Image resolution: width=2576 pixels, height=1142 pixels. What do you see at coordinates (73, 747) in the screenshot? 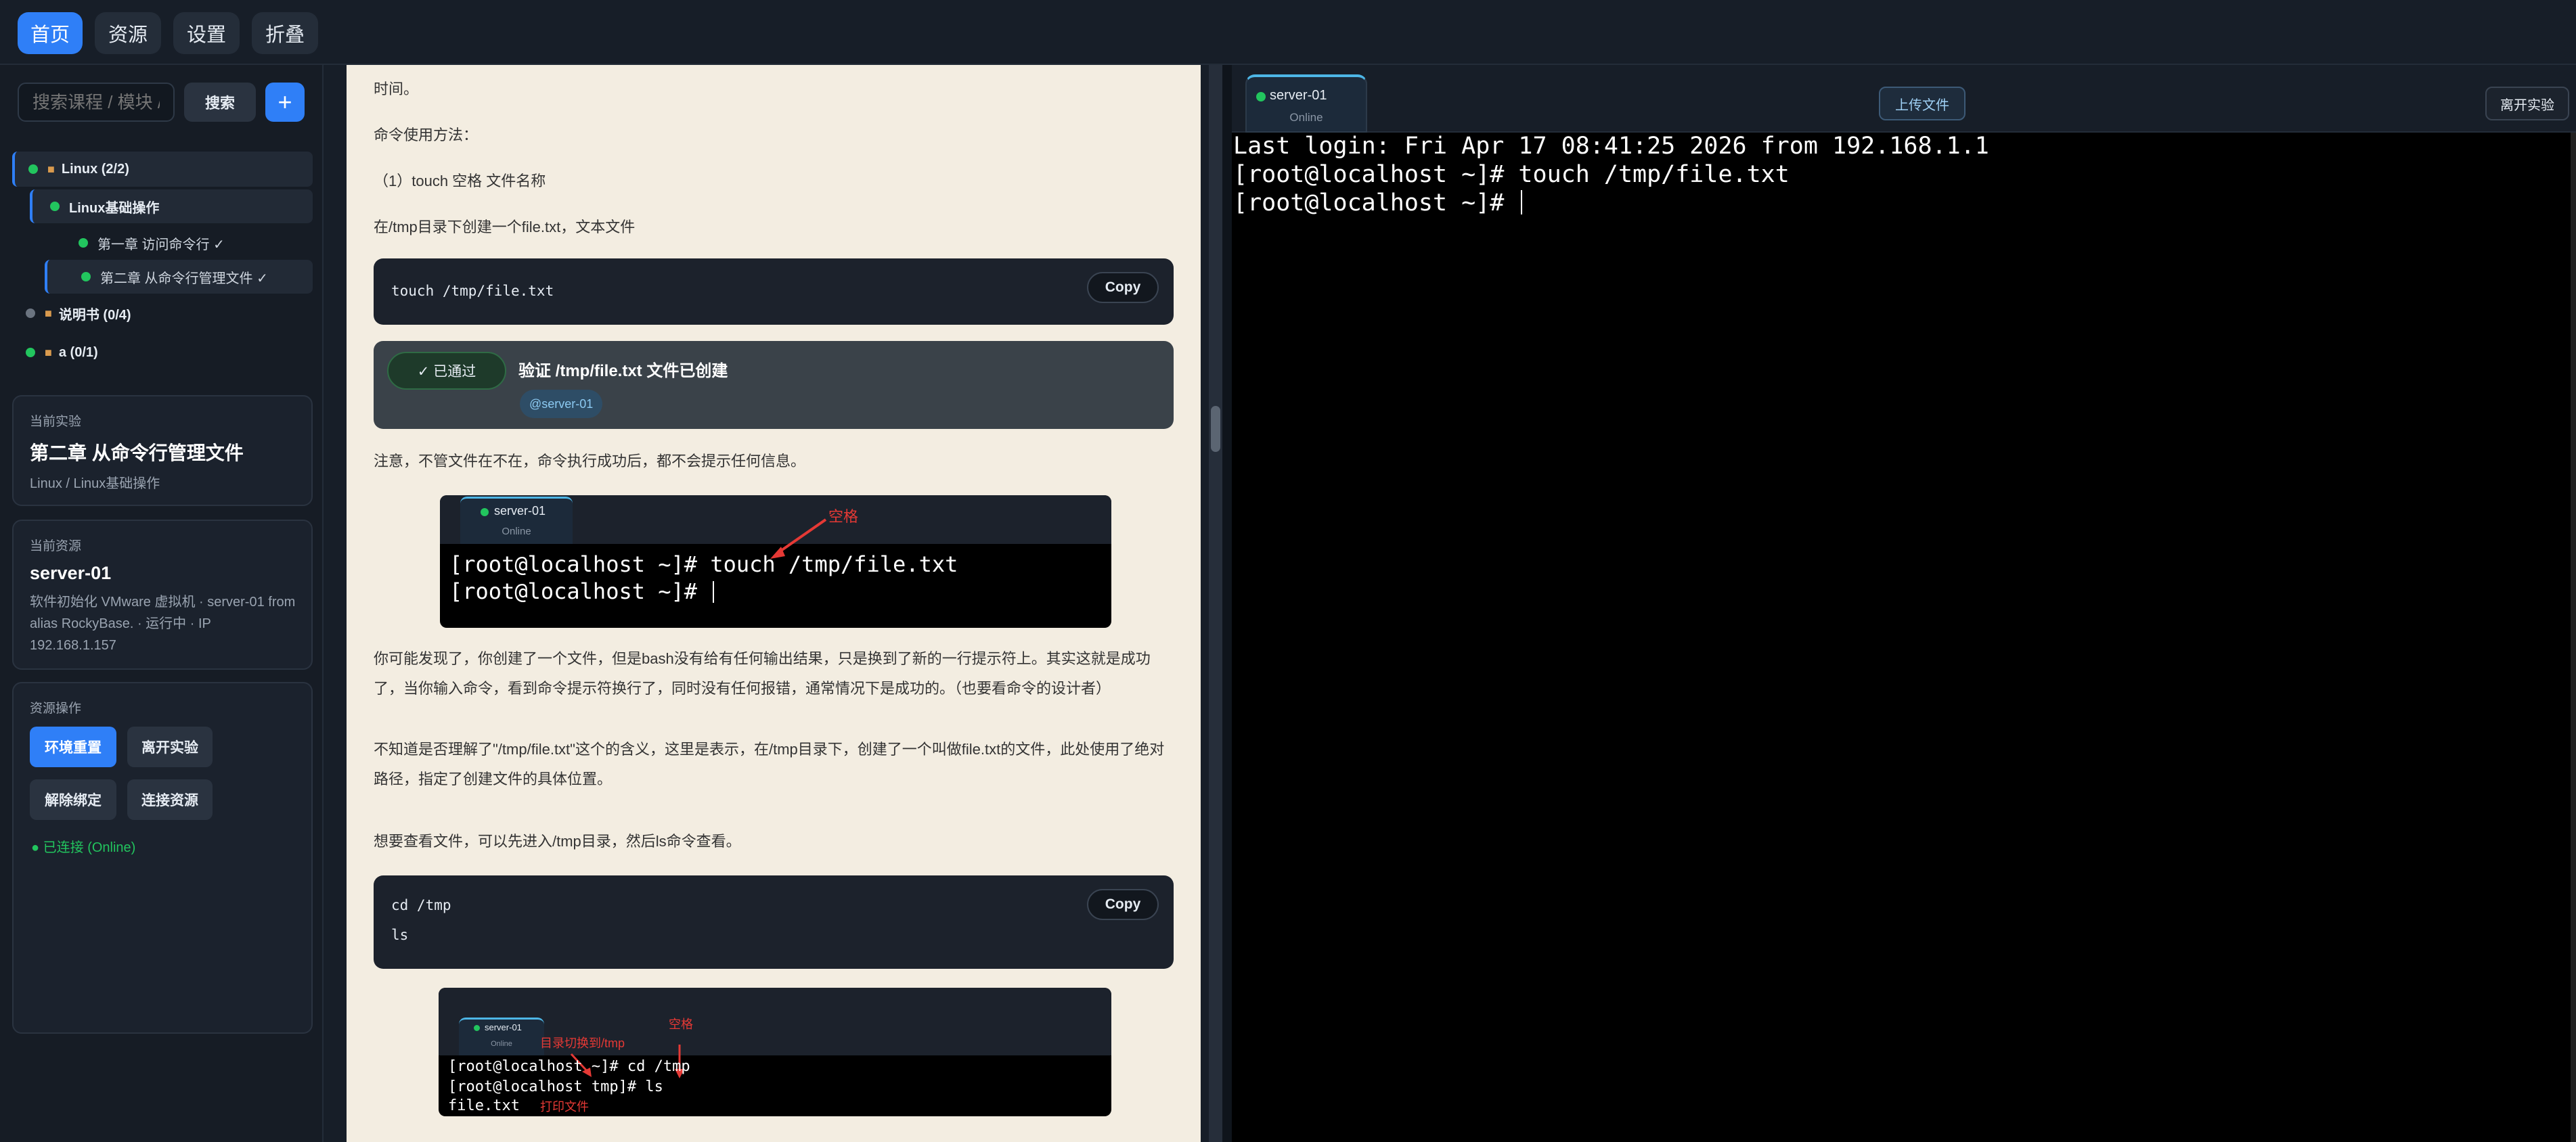
I see `env-reset-button: 环境重置` at bounding box center [73, 747].